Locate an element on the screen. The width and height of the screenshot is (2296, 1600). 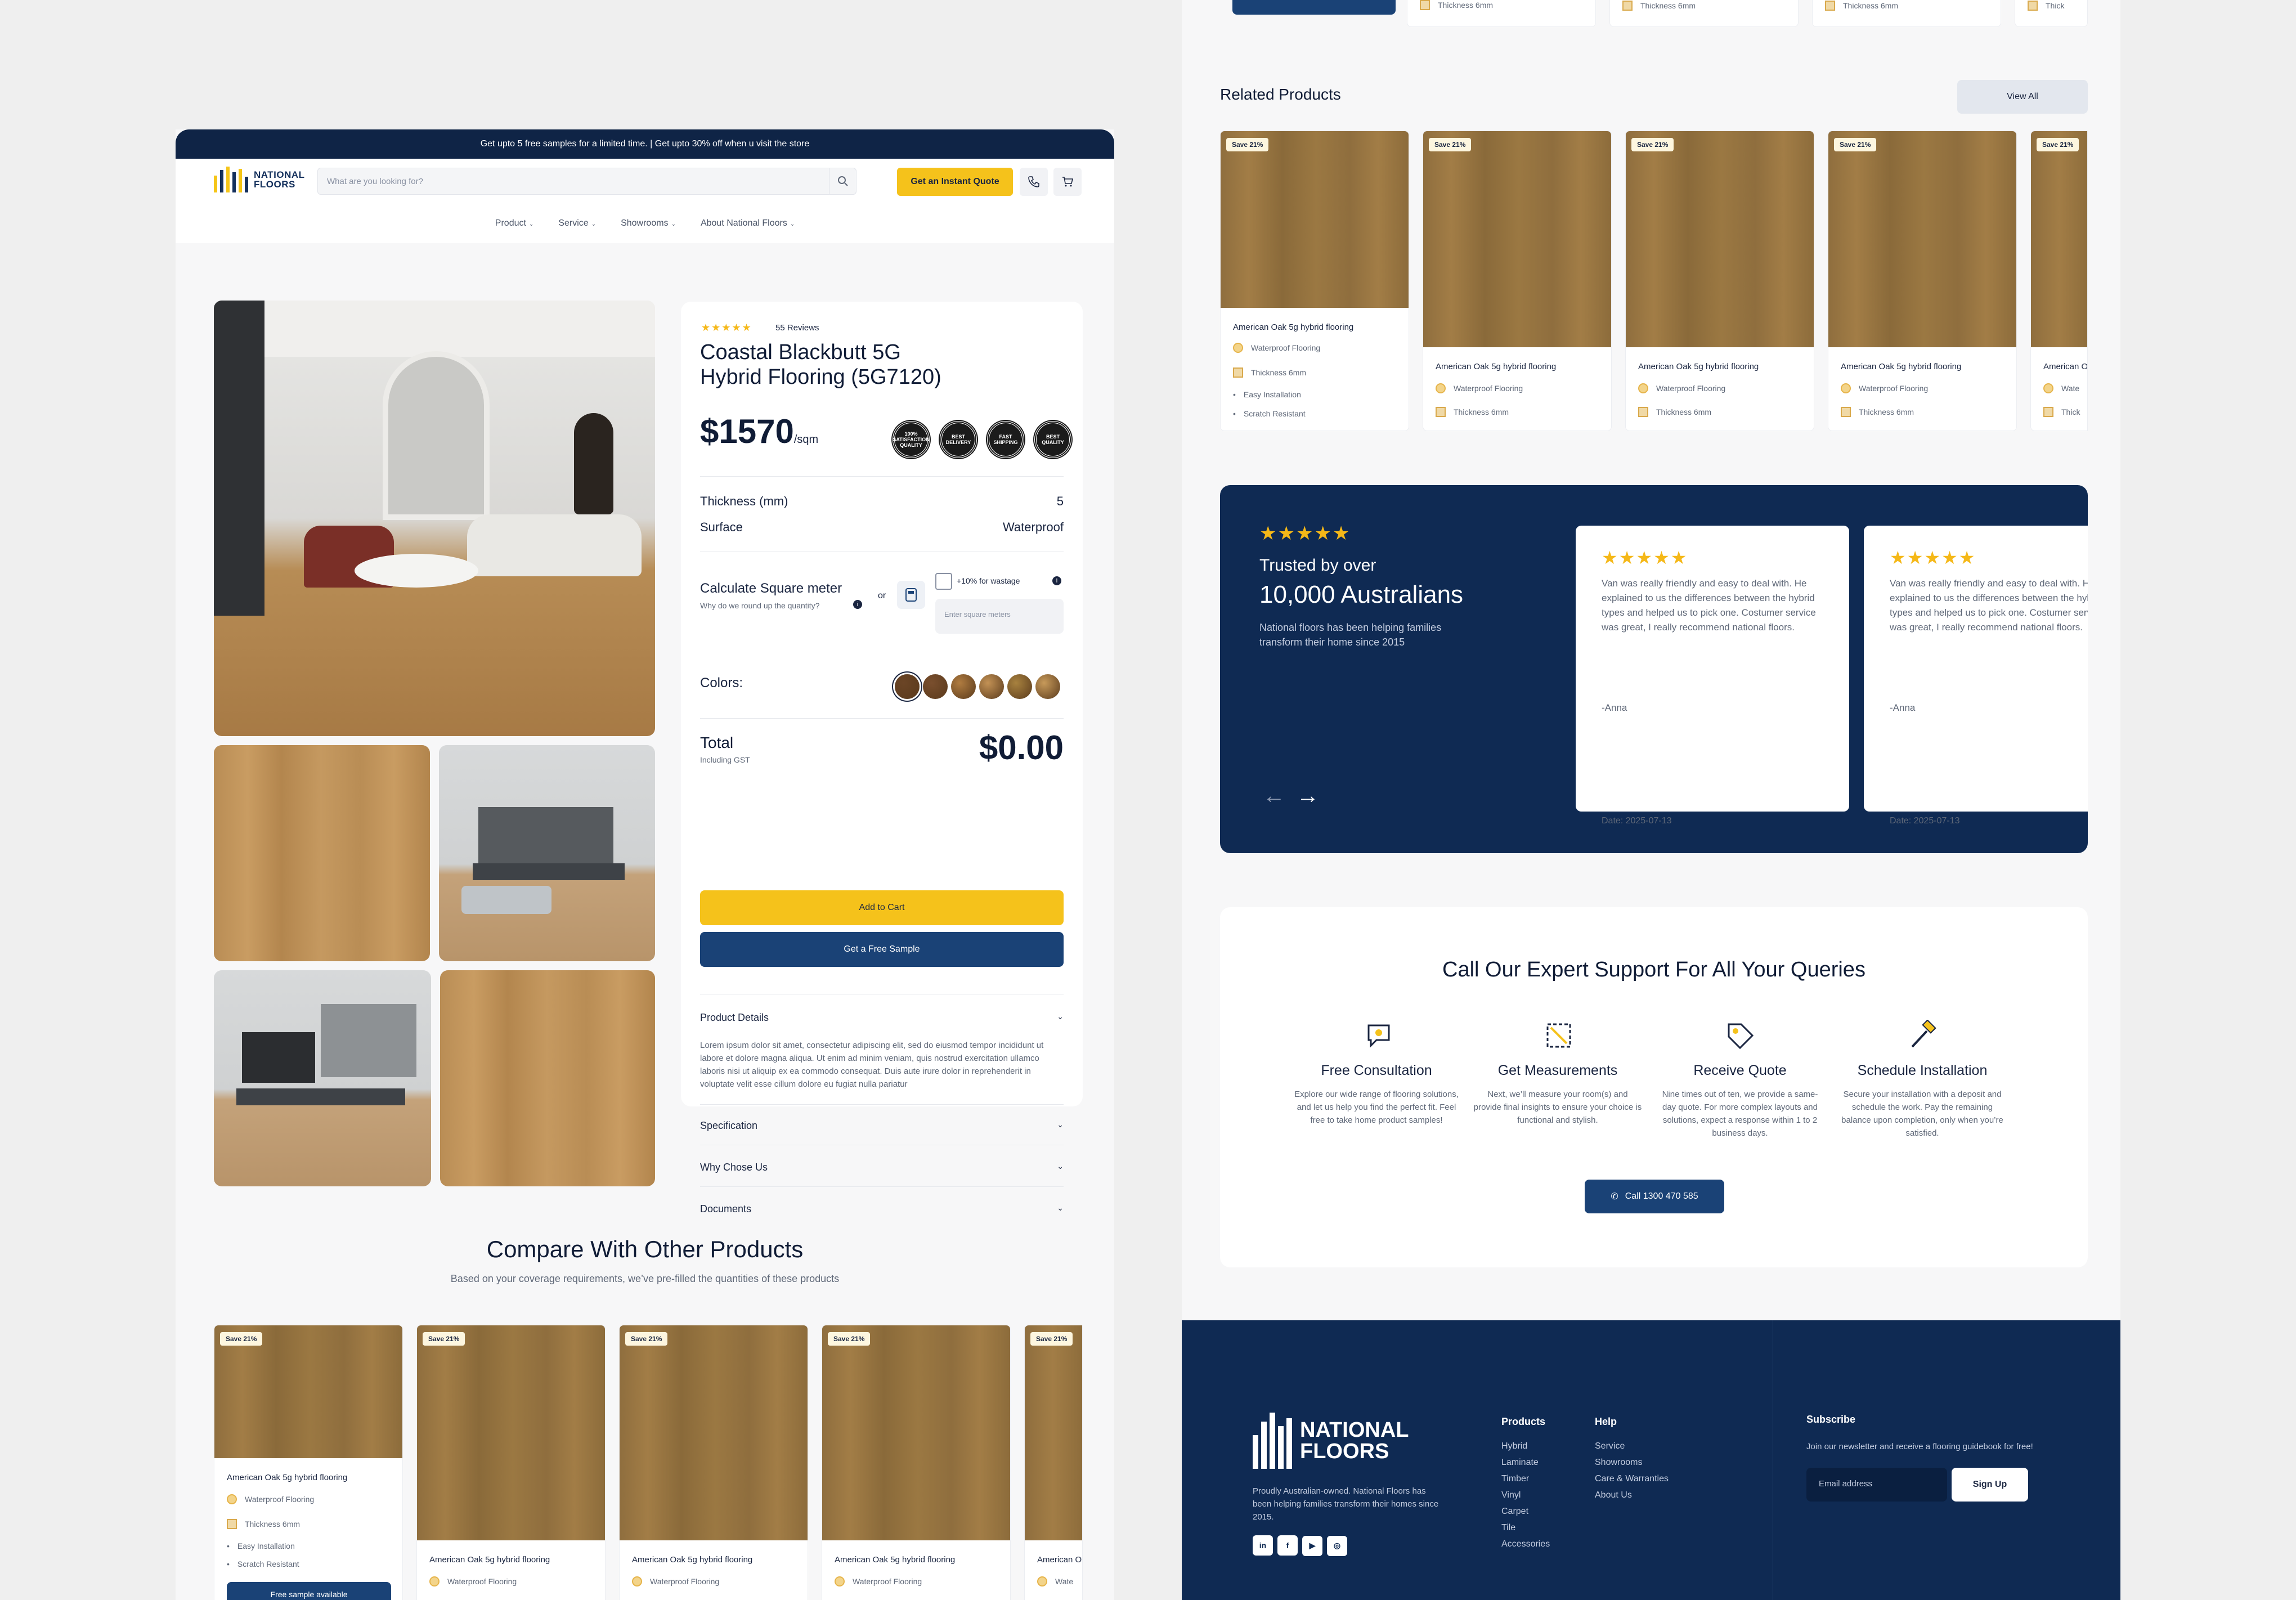
footer-link: Tile is located at coordinates (1526, 1528).